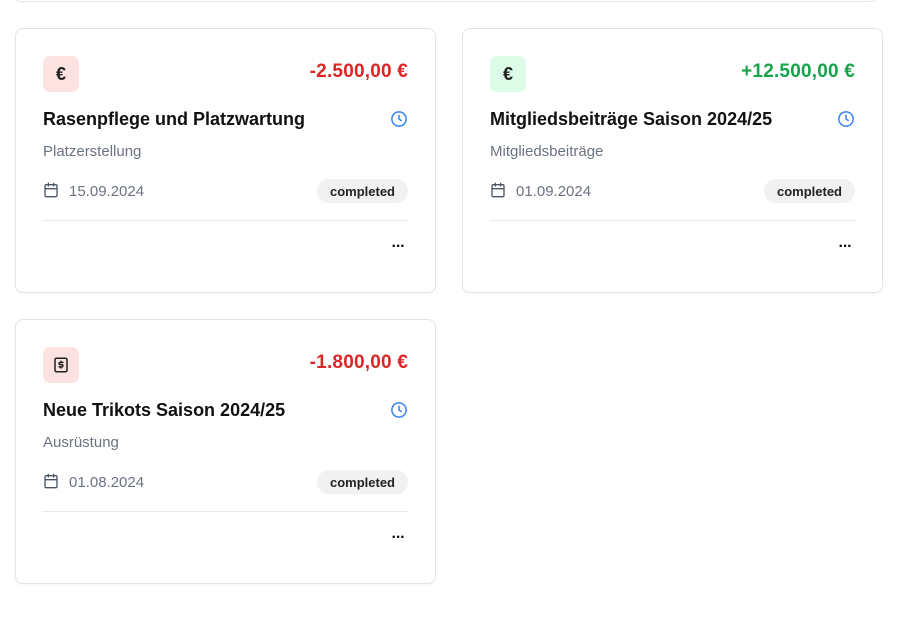 The height and width of the screenshot is (637, 898). Describe the element at coordinates (81, 442) in the screenshot. I see `transaction-category: Ausrüstung` at that location.